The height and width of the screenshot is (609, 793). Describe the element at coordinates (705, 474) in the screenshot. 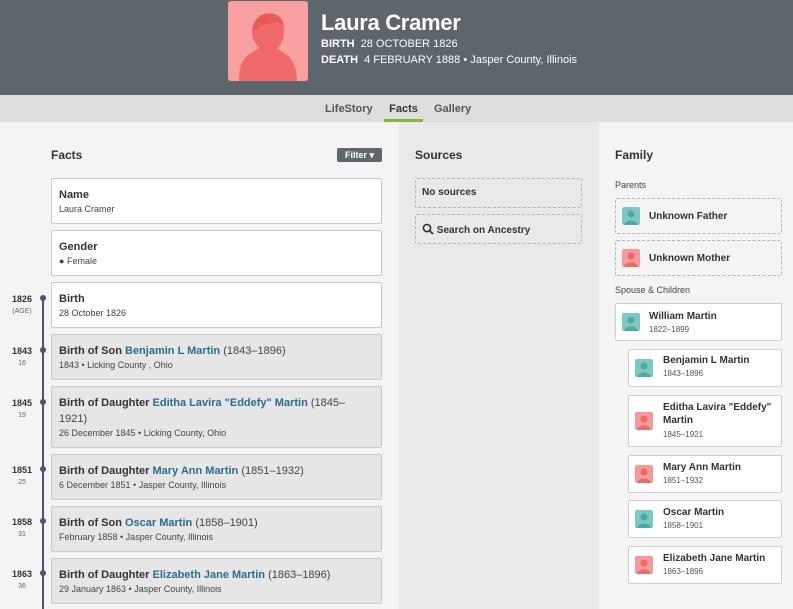

I see `child-card: Mary Ann Martin 1851–1932` at that location.